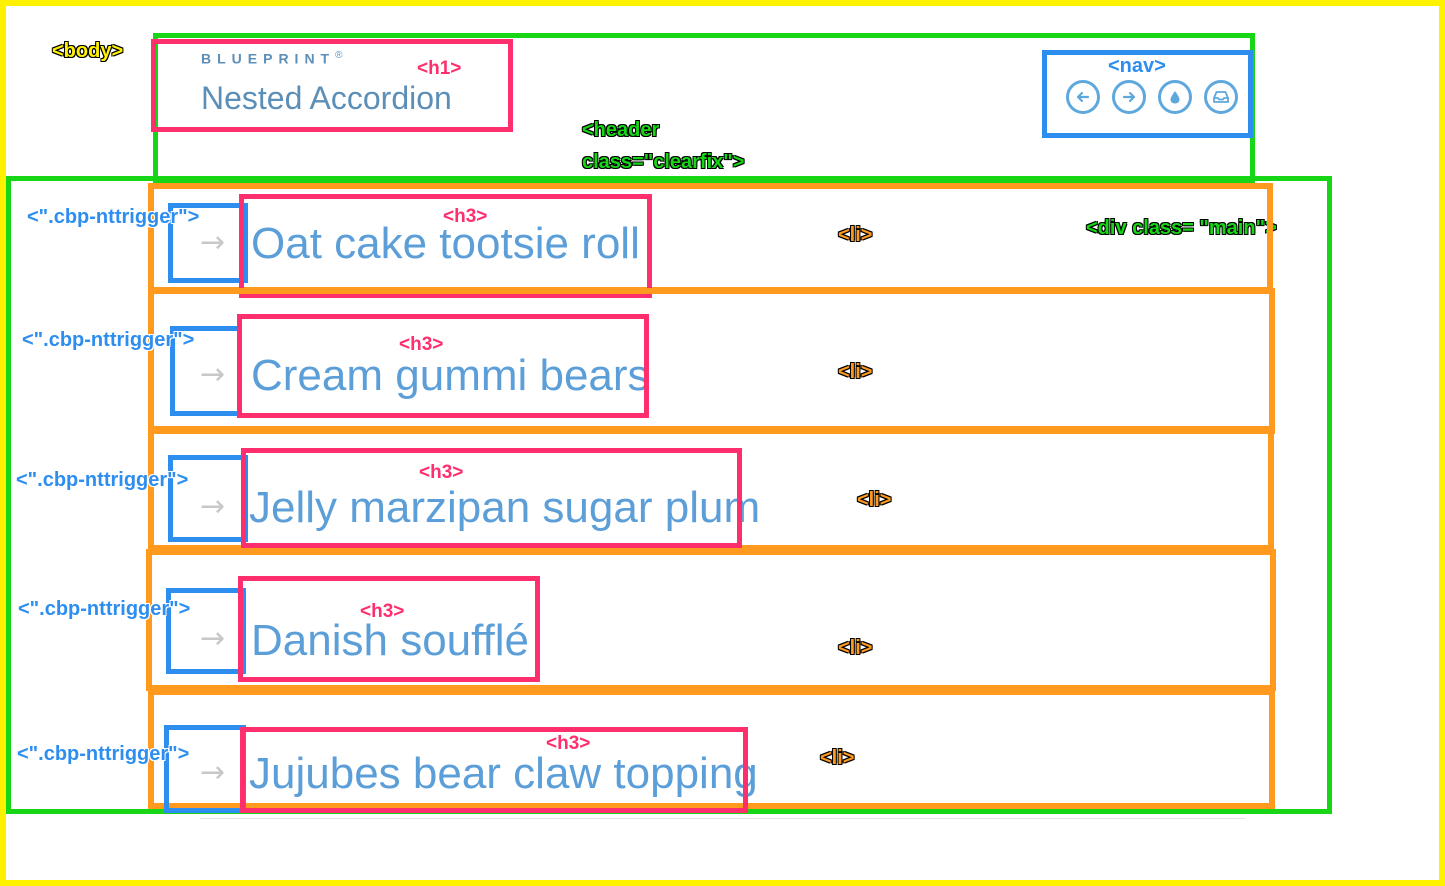 The height and width of the screenshot is (886, 1445). Describe the element at coordinates (722, 818) in the screenshot. I see `bottom-divider` at that location.